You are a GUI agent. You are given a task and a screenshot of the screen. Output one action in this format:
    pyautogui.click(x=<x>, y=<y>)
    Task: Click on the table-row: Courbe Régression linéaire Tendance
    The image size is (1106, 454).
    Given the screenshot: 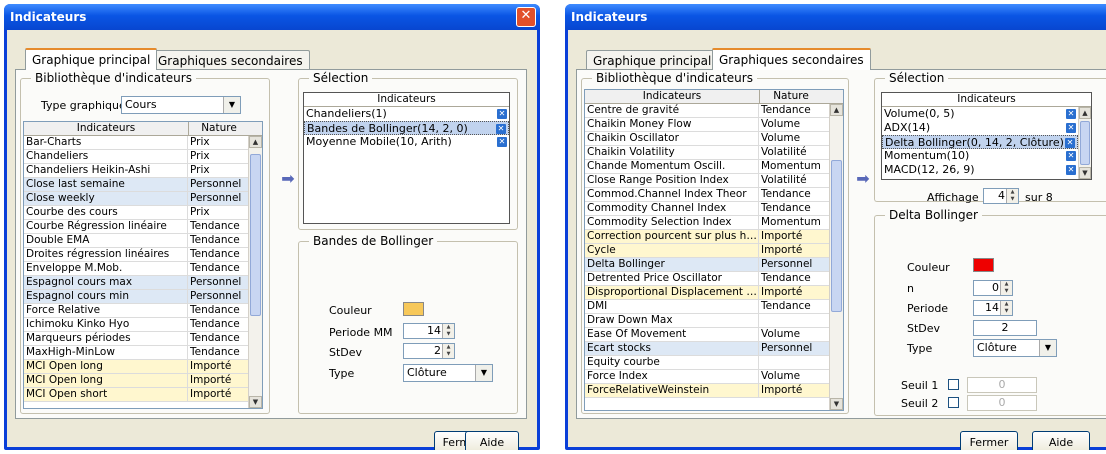 What is the action you would take?
    pyautogui.click(x=143, y=227)
    